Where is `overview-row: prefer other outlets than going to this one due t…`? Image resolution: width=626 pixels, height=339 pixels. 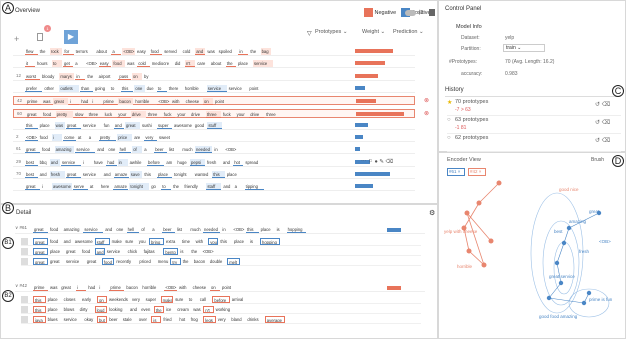 overview-row: prefer other outlets than going to this one due t… is located at coordinates (214, 88).